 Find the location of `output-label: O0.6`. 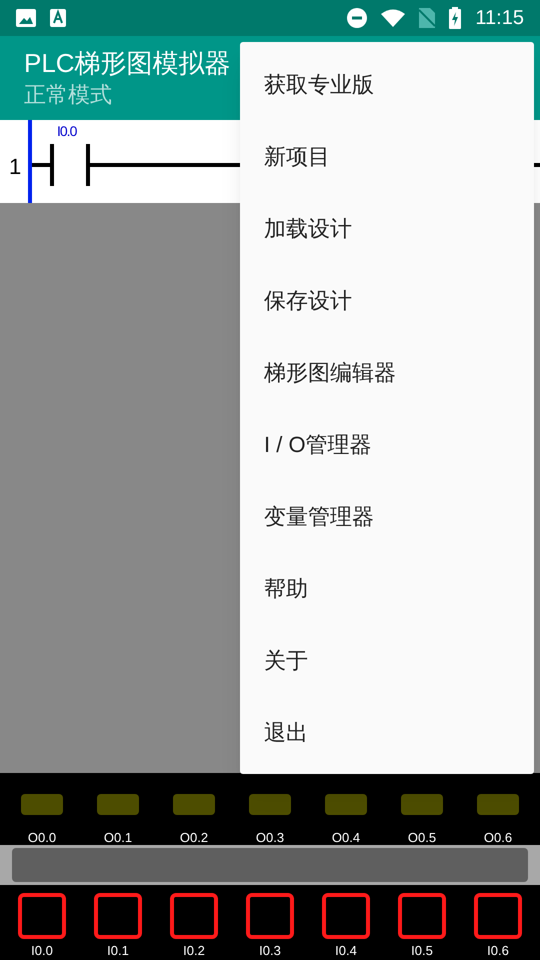

output-label: O0.6 is located at coordinates (498, 838).